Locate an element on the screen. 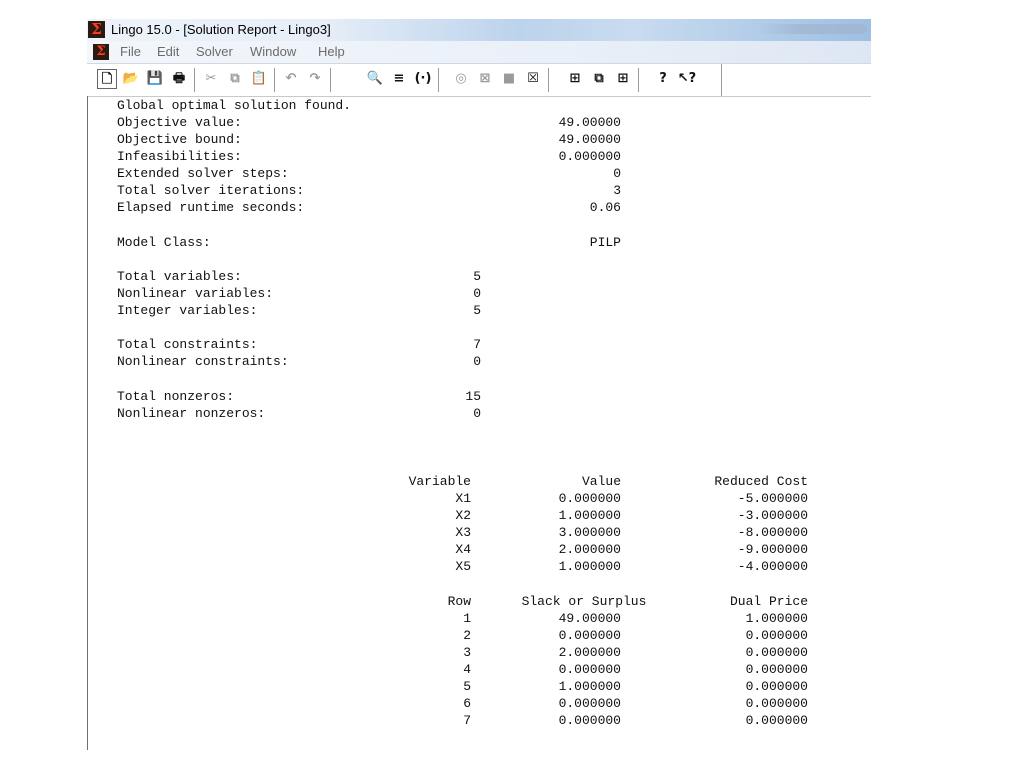 This screenshot has height=768, width=1024. undo-icon: ↶ is located at coordinates (291, 79).